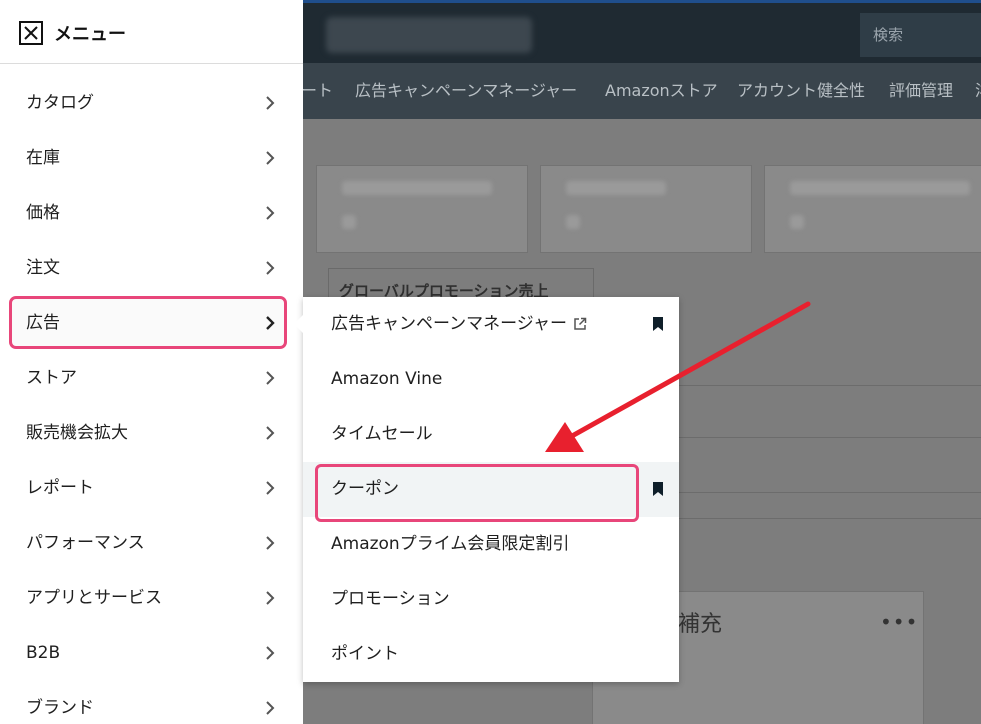 Image resolution: width=981 pixels, height=724 pixels. I want to click on menu-item-label: 価格, so click(43, 213).